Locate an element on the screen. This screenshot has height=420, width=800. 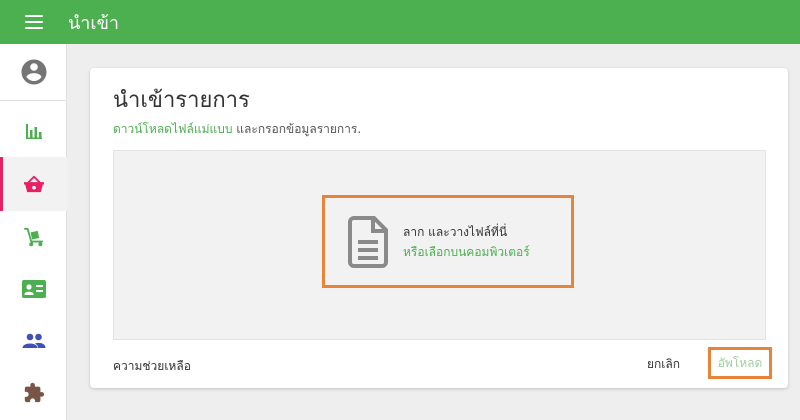
sidebar-item-basket is located at coordinates (33, 184).